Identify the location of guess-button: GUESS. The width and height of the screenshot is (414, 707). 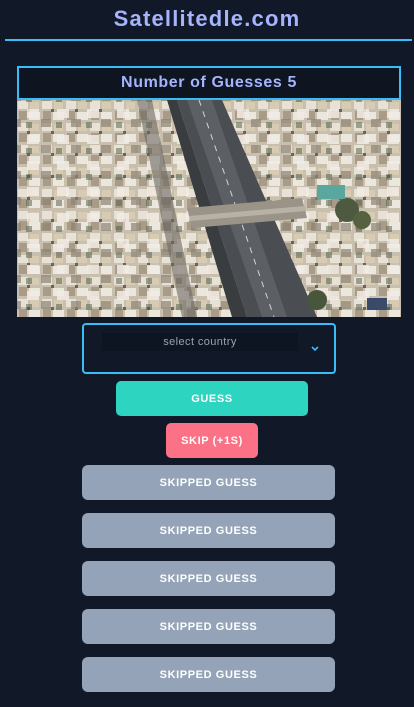
(212, 398).